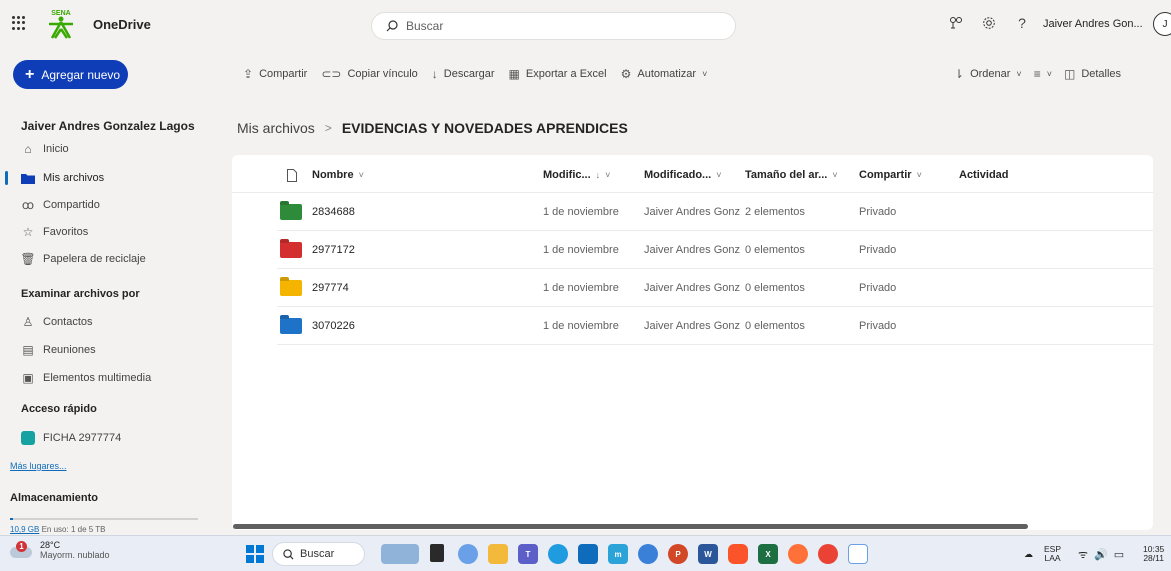  What do you see at coordinates (106, 259) in the screenshot?
I see `sidebar-item-recycle-bin: 🗑 Papelera de reciclaje` at bounding box center [106, 259].